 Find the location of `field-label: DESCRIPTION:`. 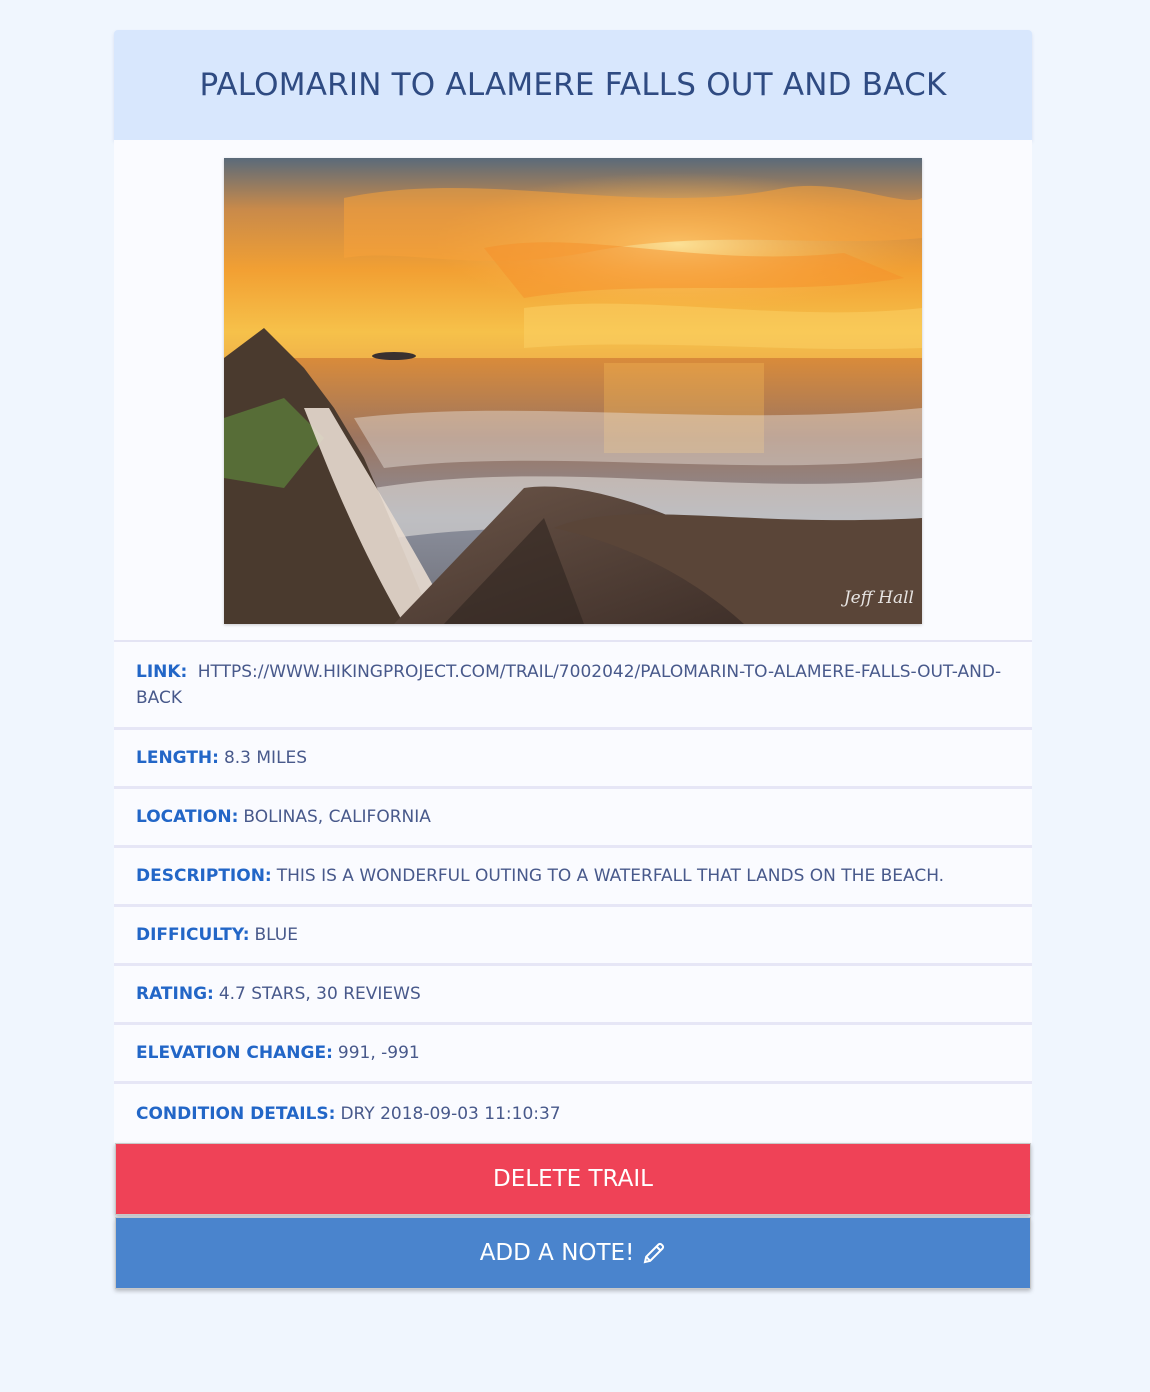

field-label: DESCRIPTION: is located at coordinates (204, 876).